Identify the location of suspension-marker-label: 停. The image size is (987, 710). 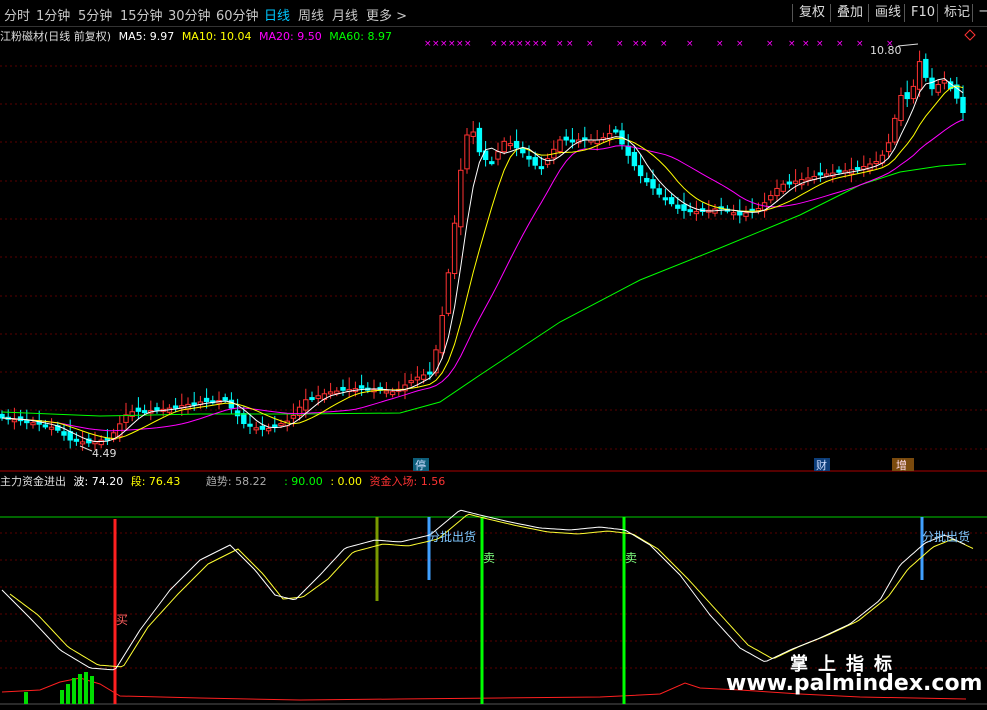
(420, 465).